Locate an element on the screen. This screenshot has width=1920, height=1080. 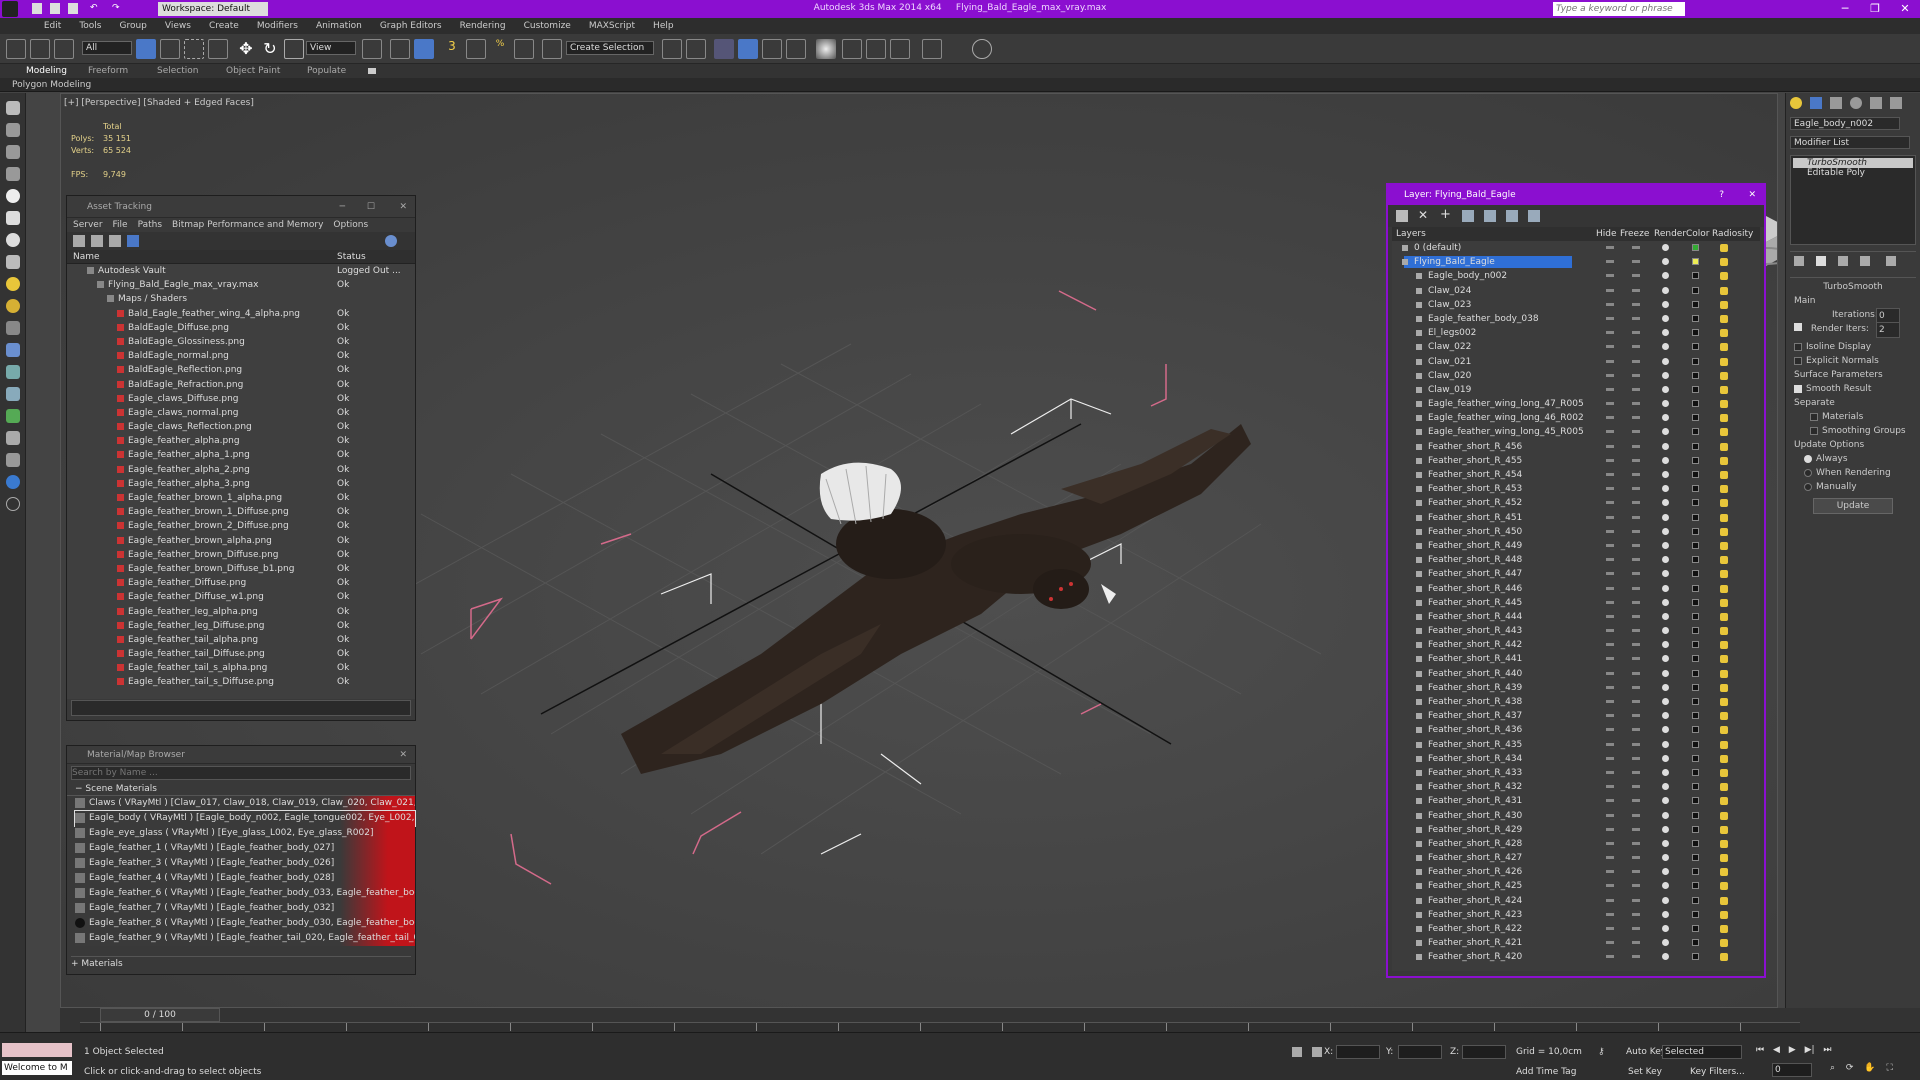
menu-maxscript: MAXScript is located at coordinates (612, 26).